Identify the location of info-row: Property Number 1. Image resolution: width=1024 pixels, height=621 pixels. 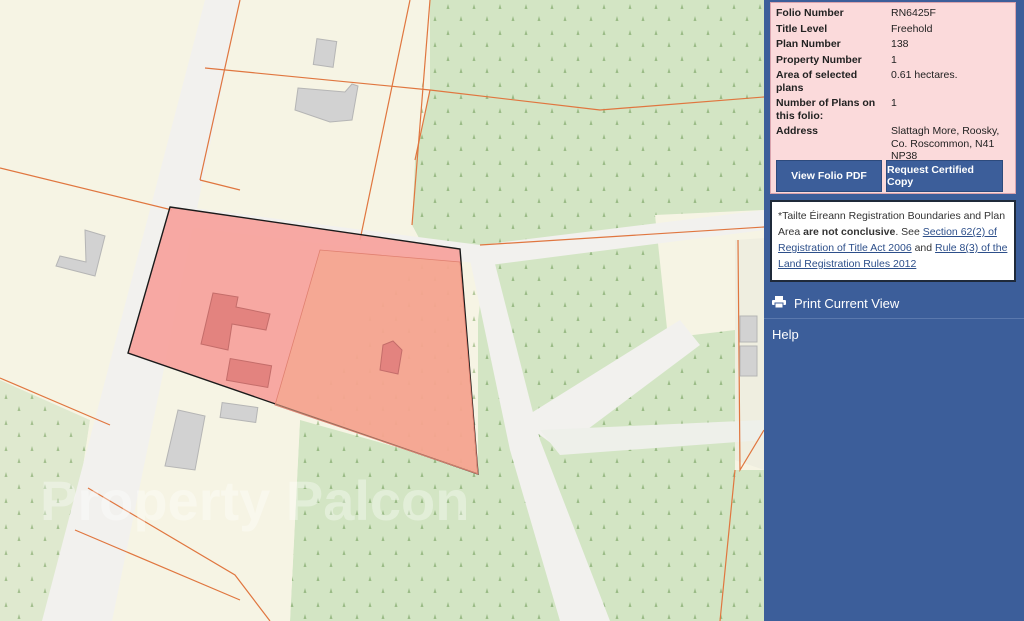
(895, 62).